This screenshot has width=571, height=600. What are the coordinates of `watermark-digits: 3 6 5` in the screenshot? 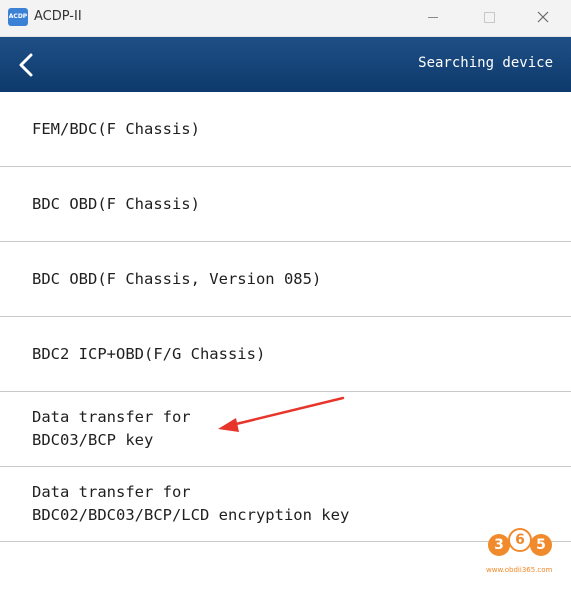 It's located at (520, 542).